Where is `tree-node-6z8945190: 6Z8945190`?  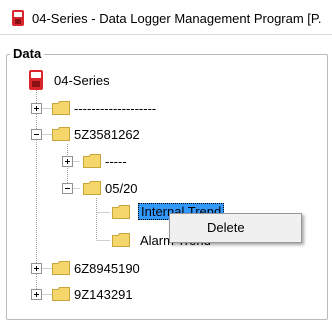 tree-node-6z8945190: 6Z8945190 is located at coordinates (130, 268).